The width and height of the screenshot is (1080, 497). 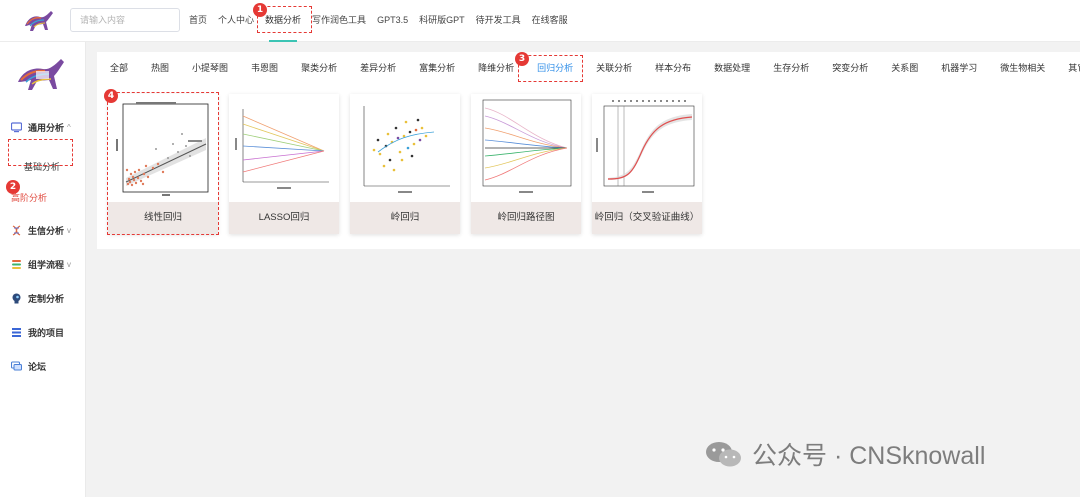 What do you see at coordinates (392, 21) in the screenshot?
I see `nav-gpt35: GPT3.5` at bounding box center [392, 21].